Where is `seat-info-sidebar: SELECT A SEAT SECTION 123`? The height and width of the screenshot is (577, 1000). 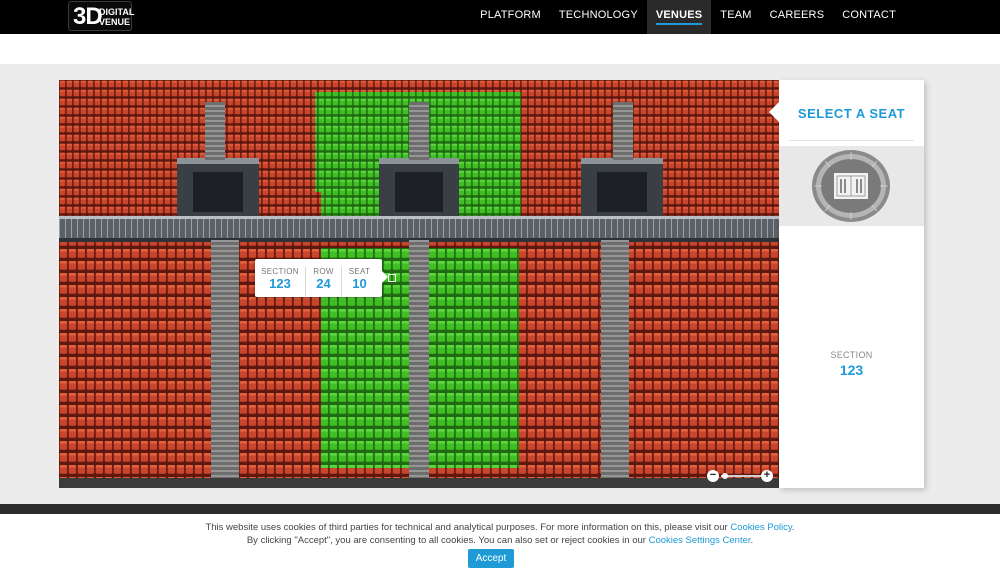
seat-info-sidebar: SELECT A SEAT SECTION 123 is located at coordinates (846, 284).